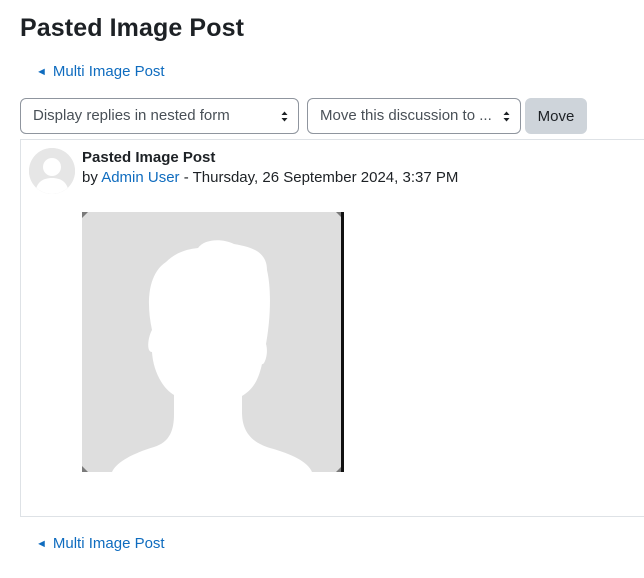 The width and height of the screenshot is (644, 578). What do you see at coordinates (90, 177) in the screenshot?
I see `byline-prefix: by` at bounding box center [90, 177].